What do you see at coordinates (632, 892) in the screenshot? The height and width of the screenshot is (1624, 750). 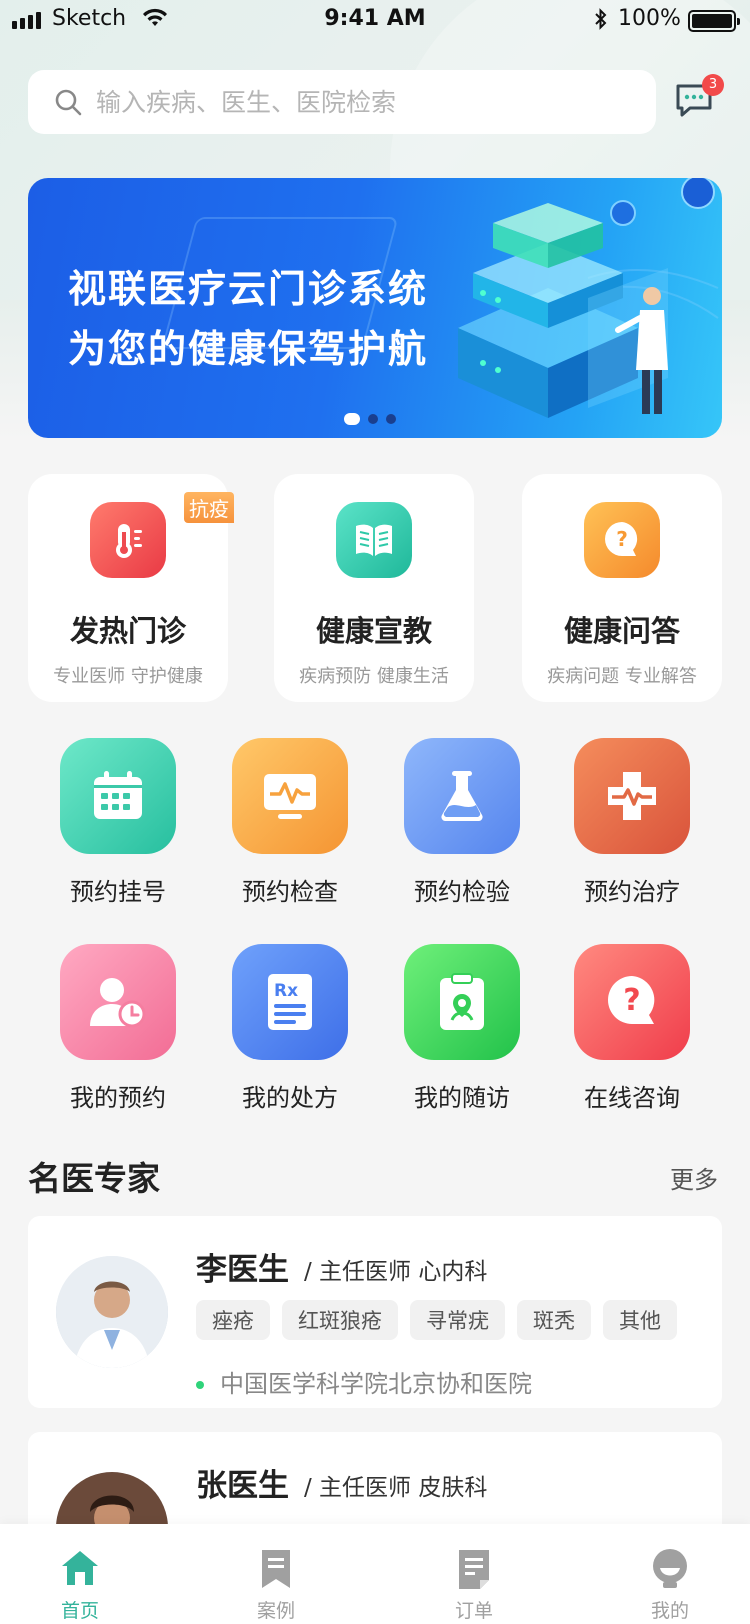 I see `service-label: 预约治疗` at bounding box center [632, 892].